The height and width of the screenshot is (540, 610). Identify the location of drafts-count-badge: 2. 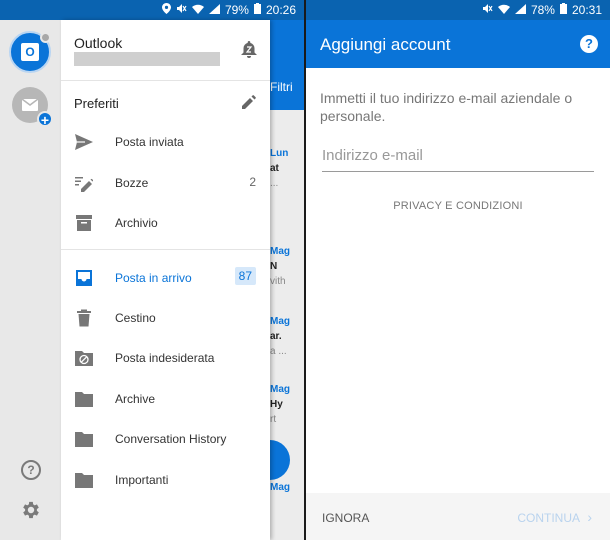
(252, 182).